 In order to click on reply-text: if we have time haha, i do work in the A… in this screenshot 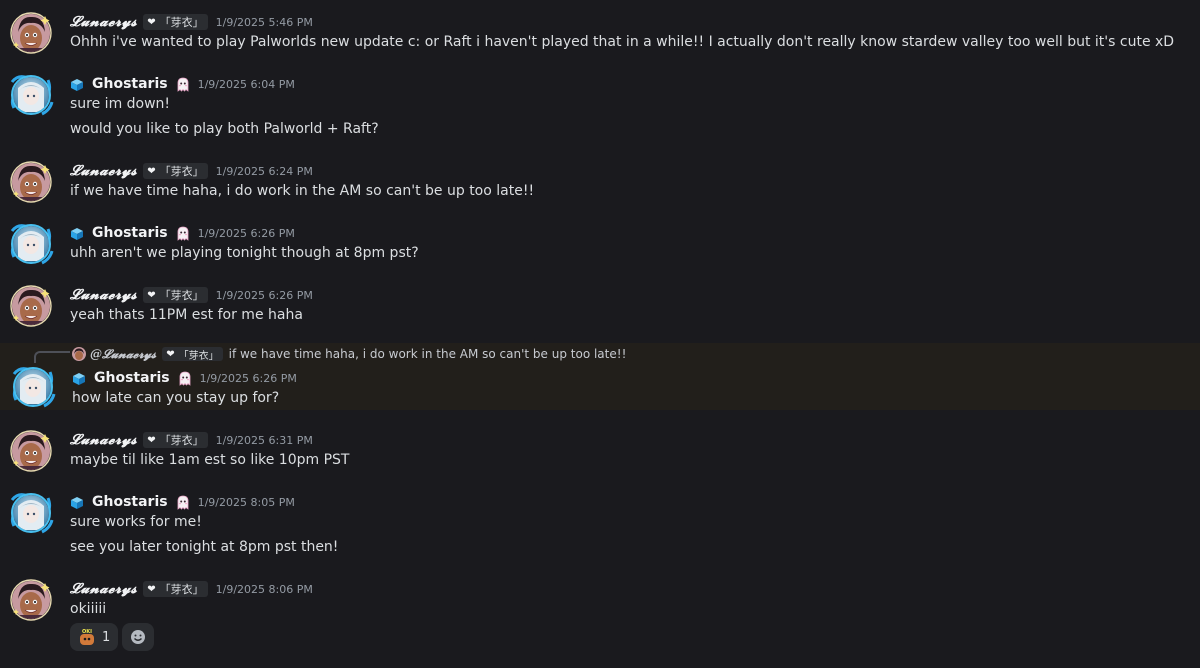, I will do `click(427, 354)`.